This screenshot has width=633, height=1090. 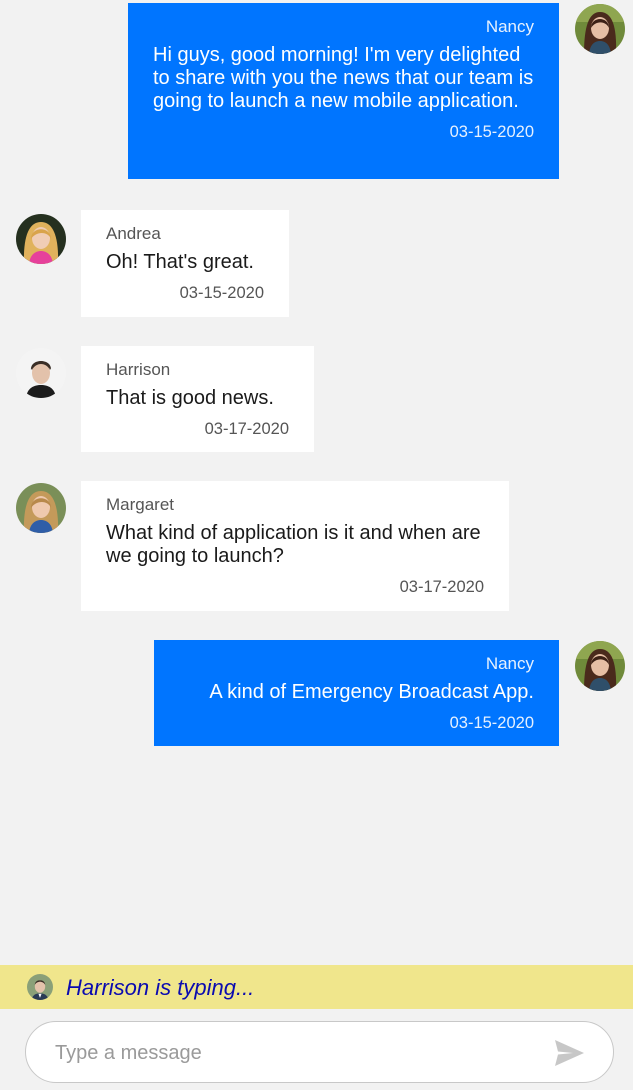 What do you see at coordinates (133, 233) in the screenshot?
I see `message-author: Andrea` at bounding box center [133, 233].